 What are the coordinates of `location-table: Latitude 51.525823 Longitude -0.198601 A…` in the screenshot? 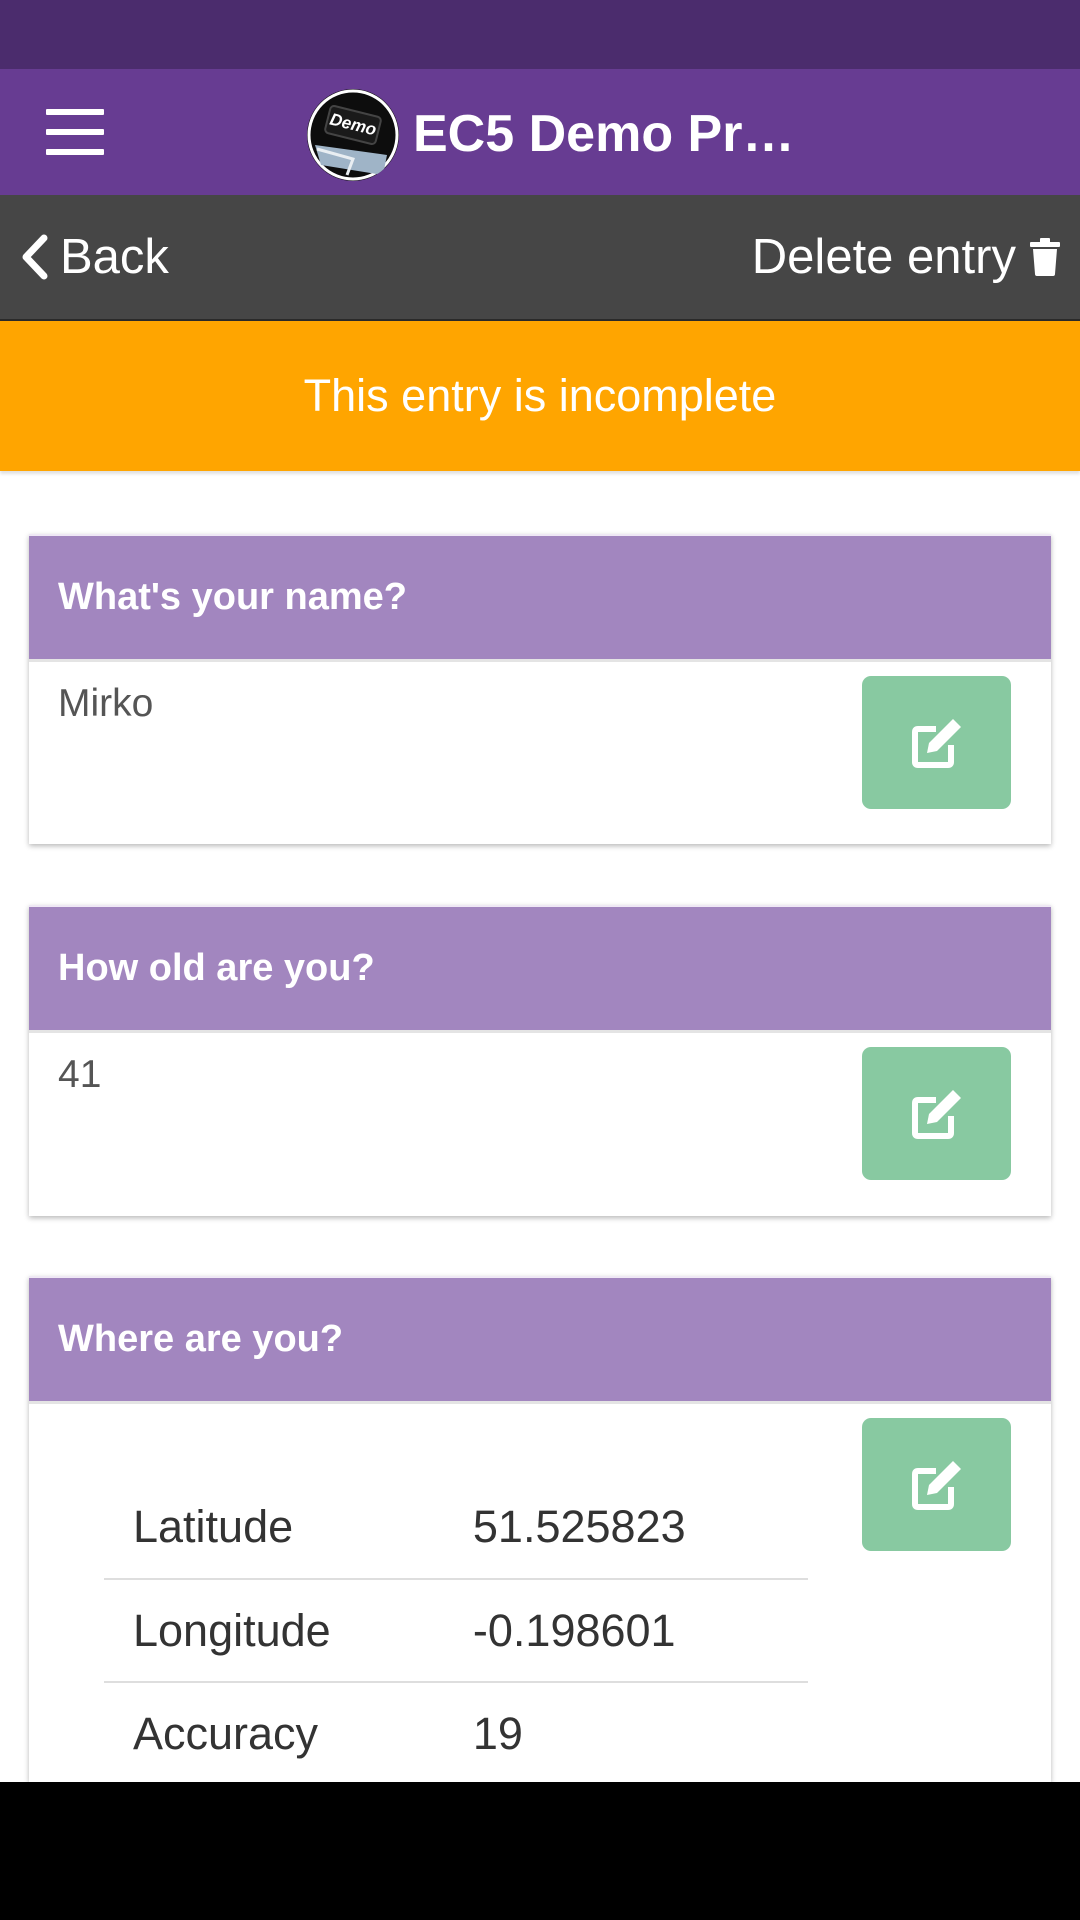 It's located at (456, 1630).